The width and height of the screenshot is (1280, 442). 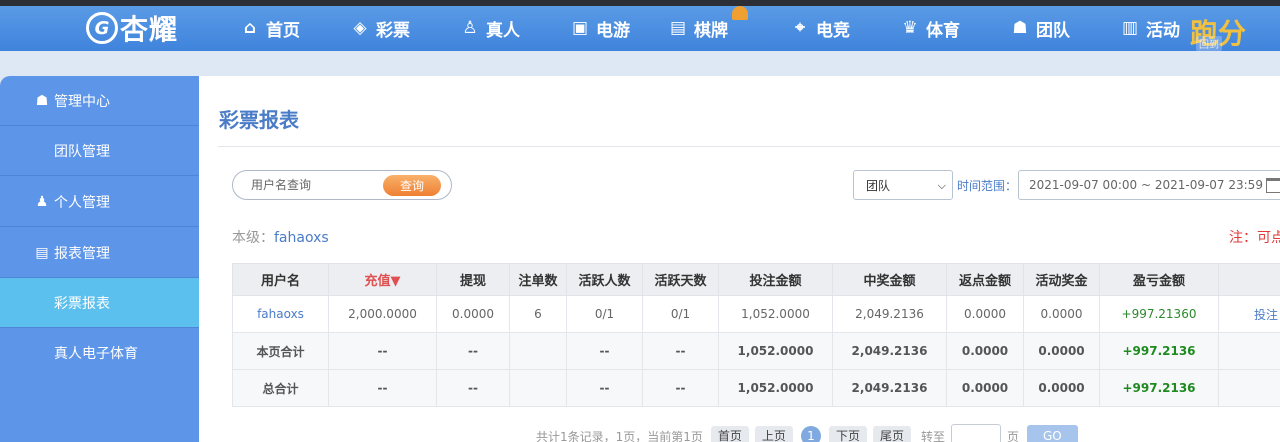 What do you see at coordinates (538, 279) in the screenshot?
I see `col-header-bet-count: 注单数` at bounding box center [538, 279].